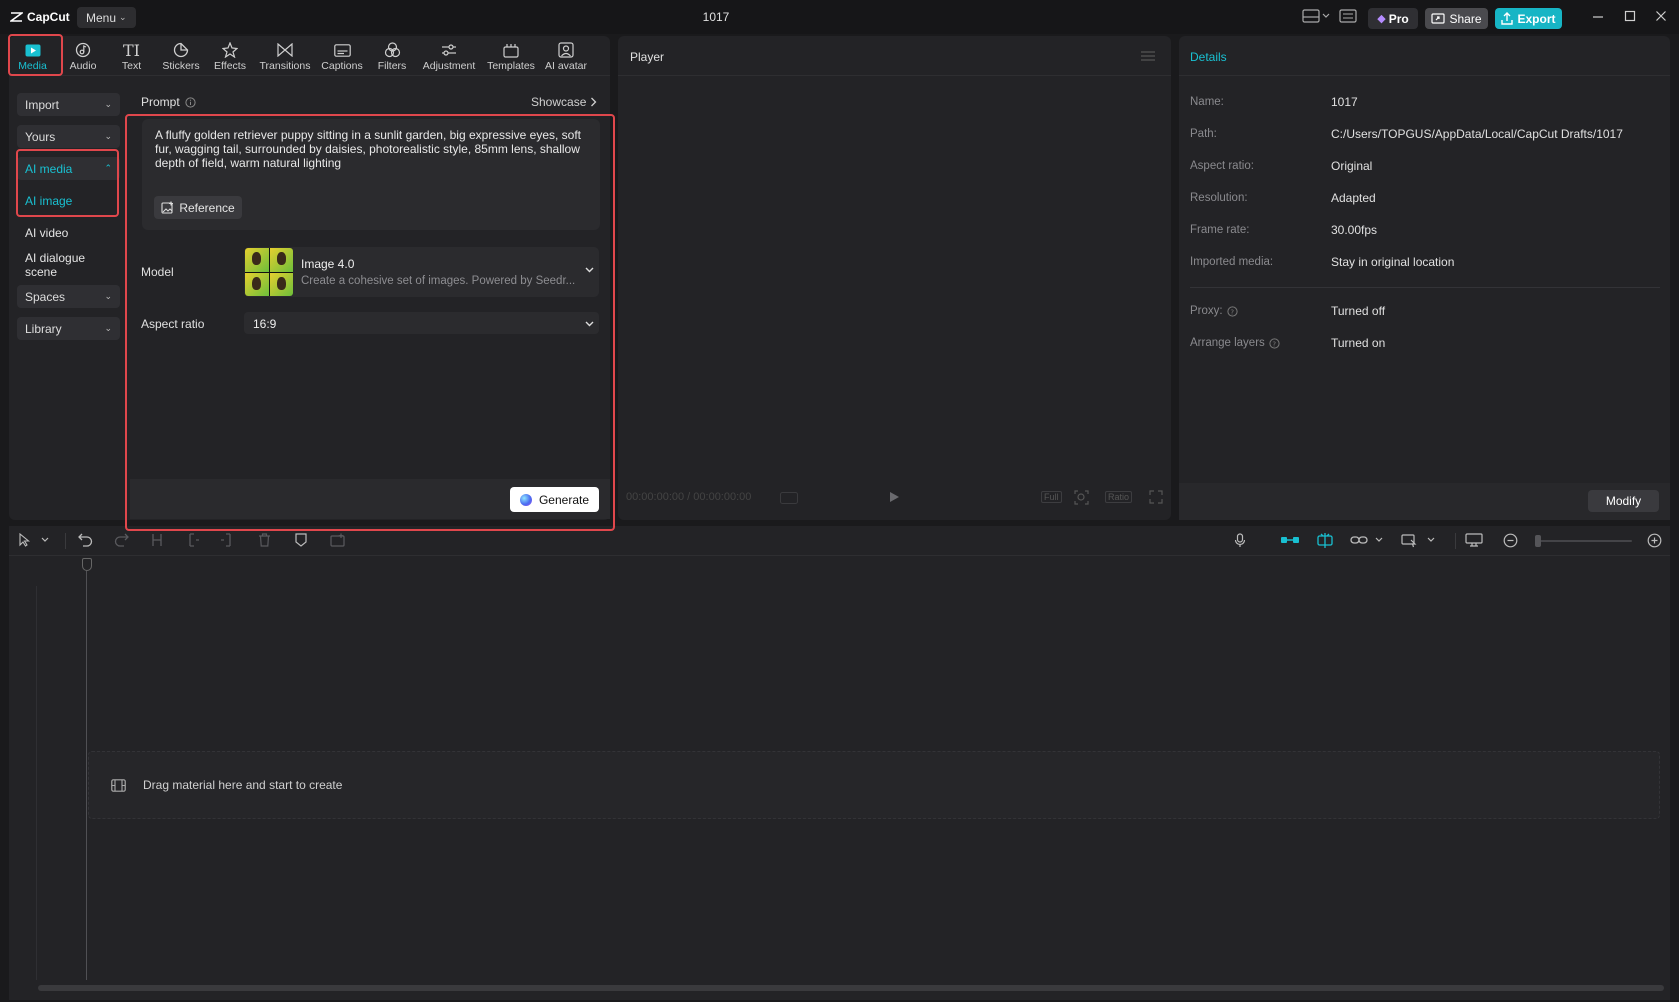 This screenshot has height=1002, width=1679. I want to click on marker-icon, so click(301, 540).